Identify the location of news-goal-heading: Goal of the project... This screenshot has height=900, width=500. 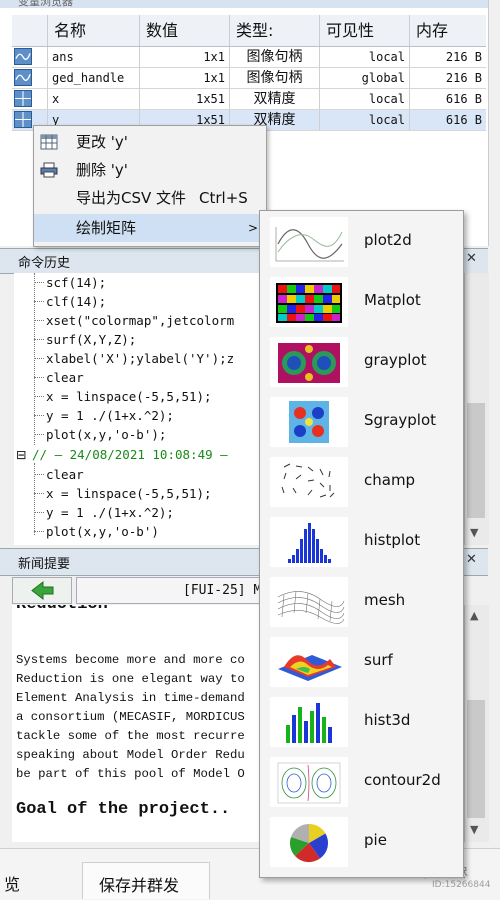
(123, 809).